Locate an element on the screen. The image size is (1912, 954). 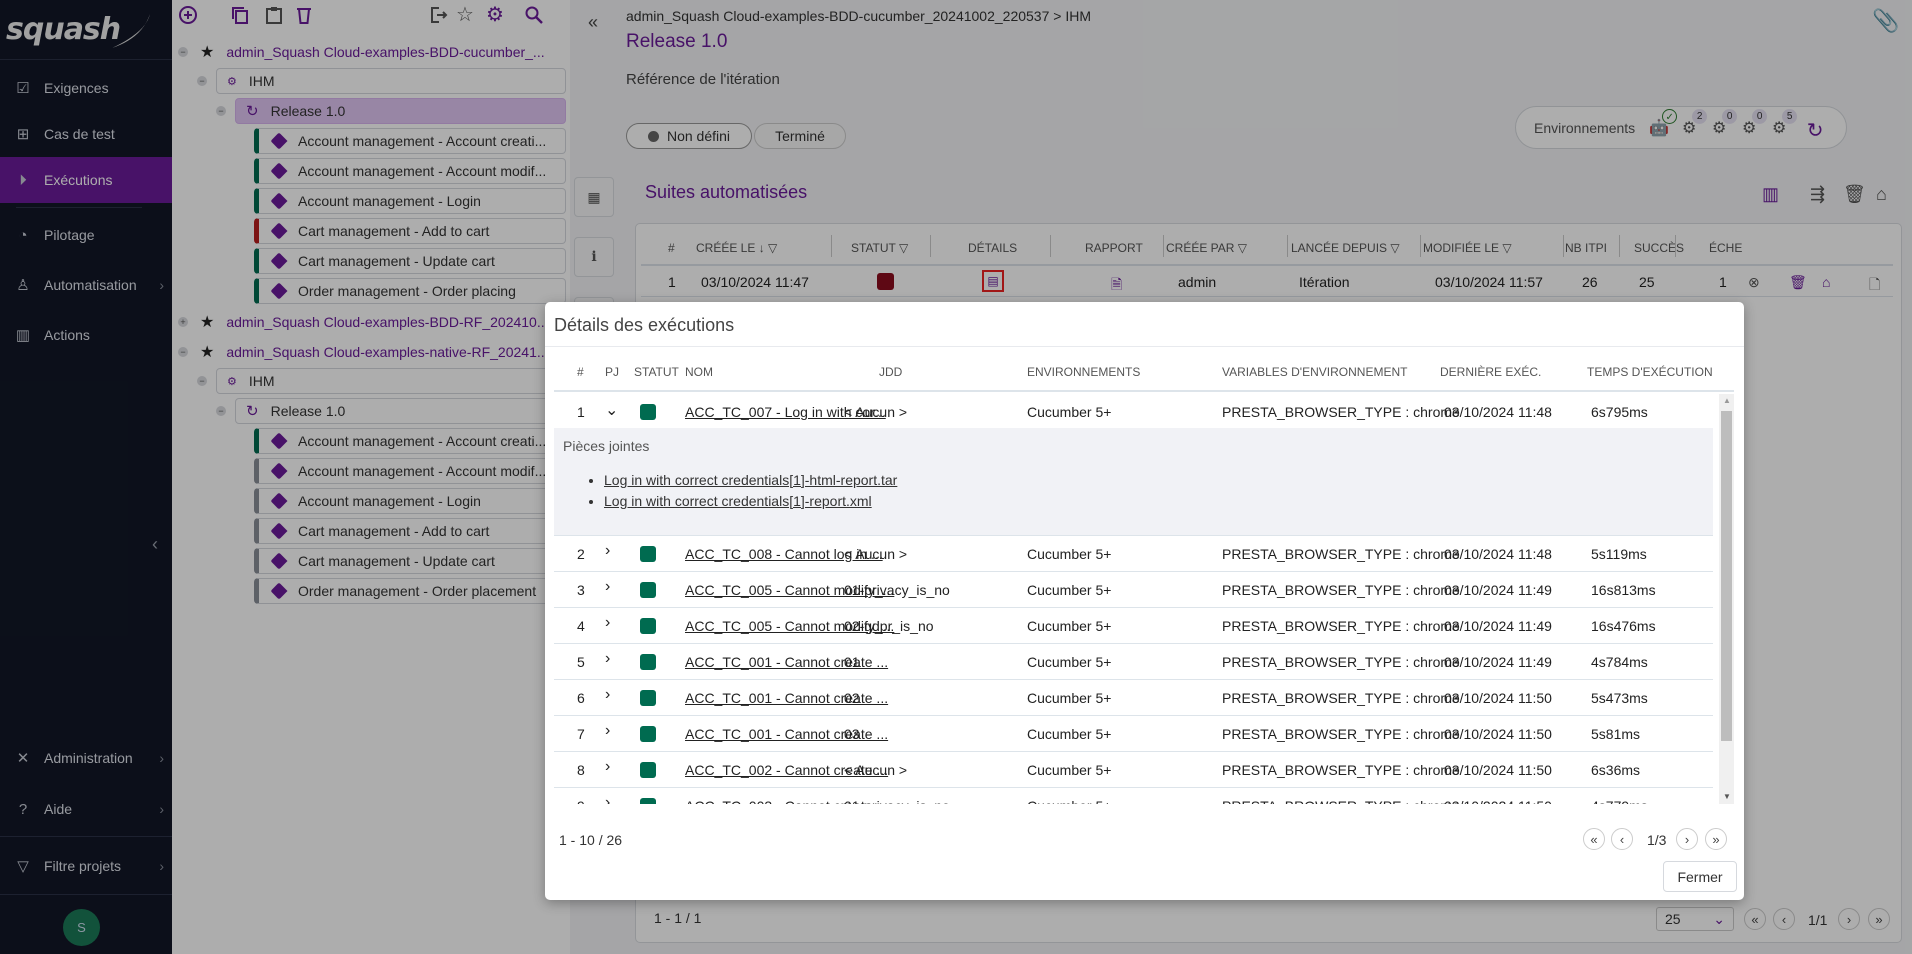
pagination-summary: 1 - 10 / 26 is located at coordinates (591, 840).